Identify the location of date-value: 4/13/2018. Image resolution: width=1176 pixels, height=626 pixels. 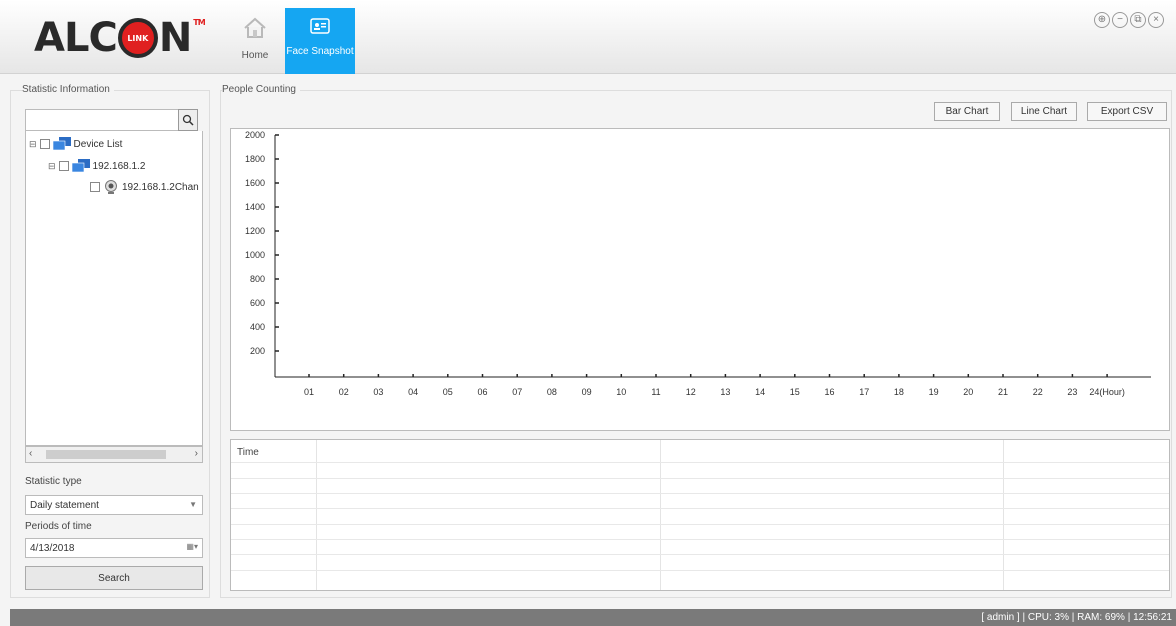
(52, 548).